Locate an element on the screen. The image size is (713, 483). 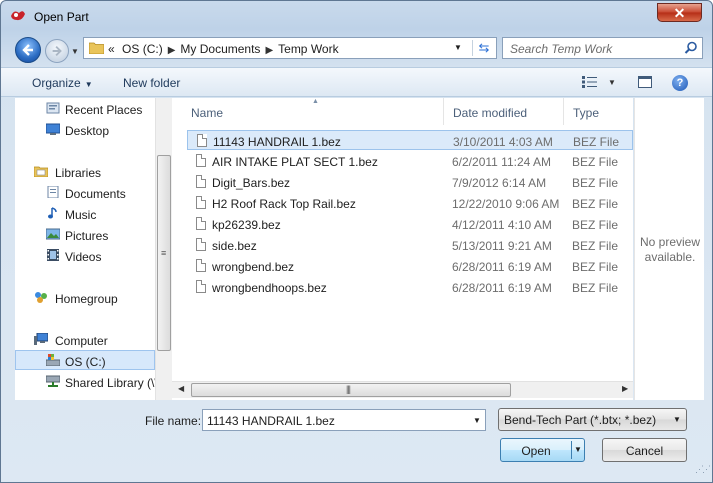
cancel-button: Cancel is located at coordinates (644, 450).